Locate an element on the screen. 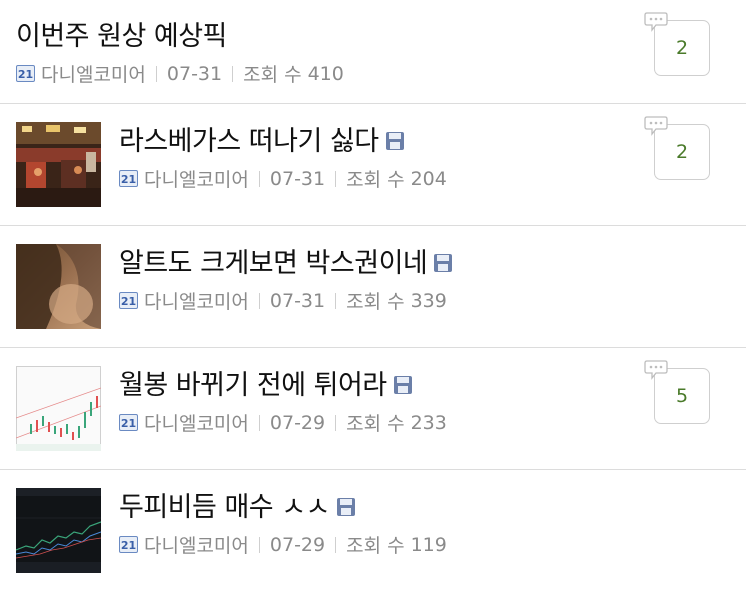 This screenshot has width=746, height=596. post-title: 라스베가스 떠나기 싫다 is located at coordinates (262, 138).